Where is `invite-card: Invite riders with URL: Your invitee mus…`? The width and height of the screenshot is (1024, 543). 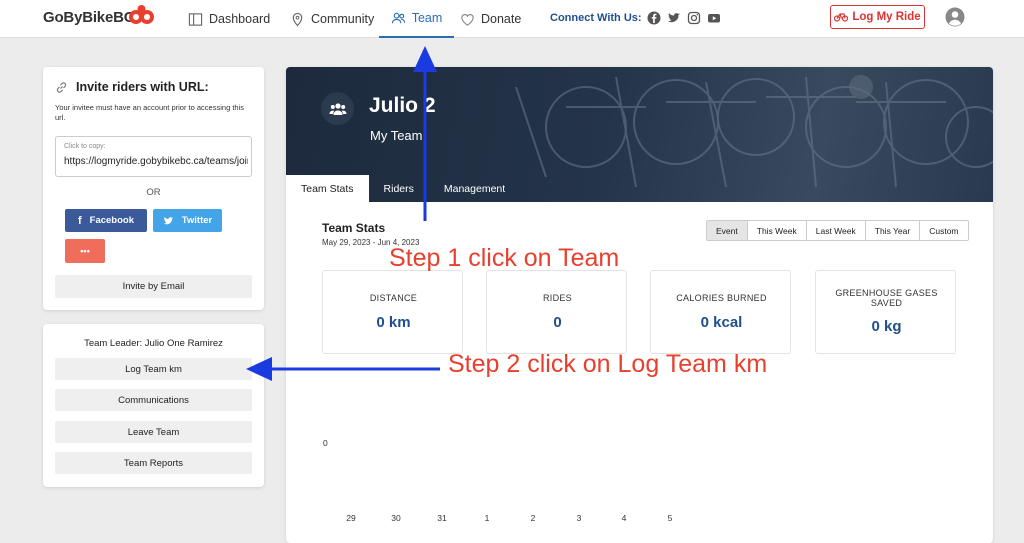 invite-card: Invite riders with URL: Your invitee mus… is located at coordinates (153, 188).